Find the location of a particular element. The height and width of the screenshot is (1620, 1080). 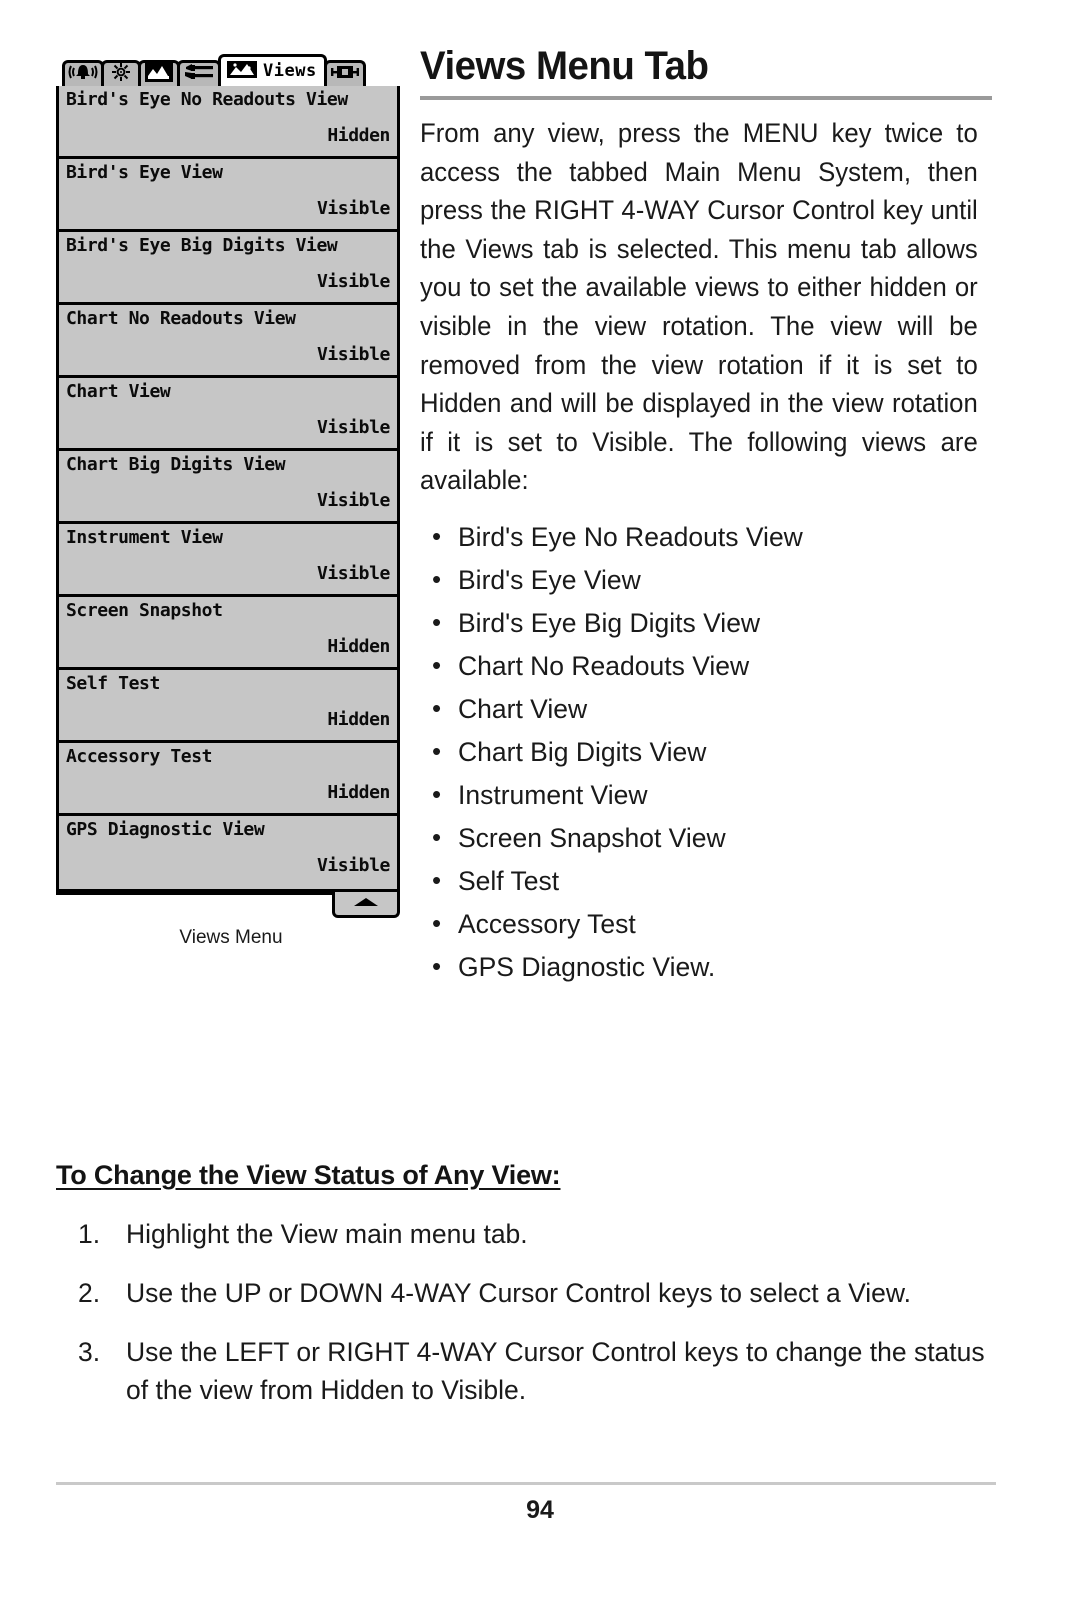

menu-row-name: Chart Big Digits View is located at coordinates (176, 464).